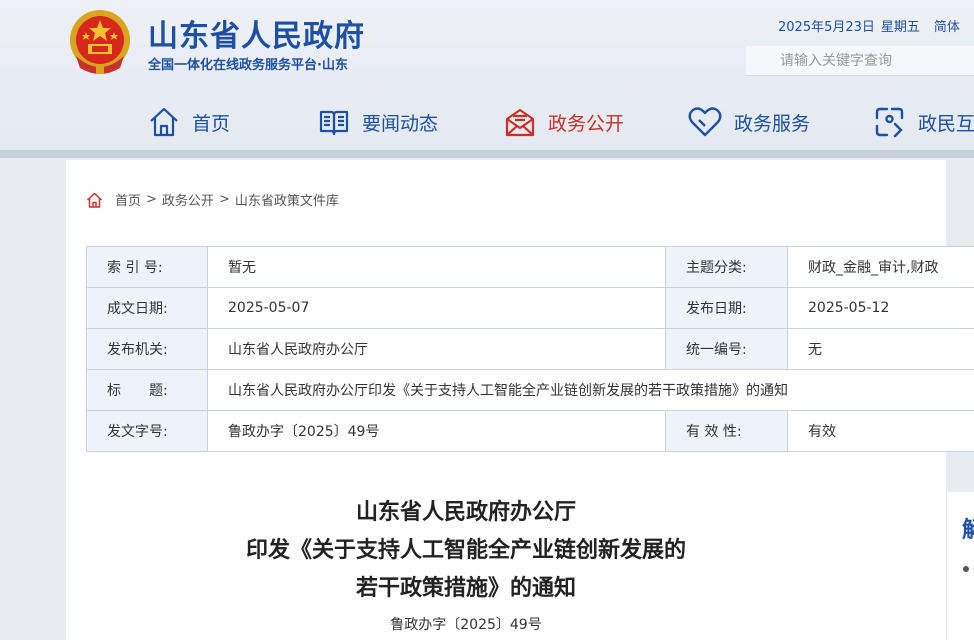 The width and height of the screenshot is (974, 640). I want to click on published-date-label: 发布日期:, so click(726, 308).